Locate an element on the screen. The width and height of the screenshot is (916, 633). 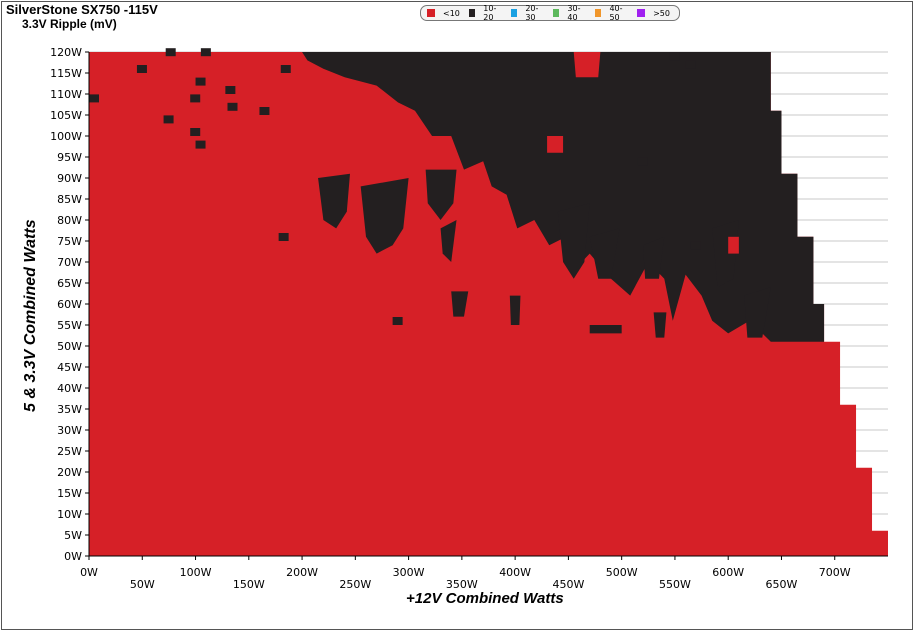
y-tick-label: 0W is located at coordinates (73, 556).